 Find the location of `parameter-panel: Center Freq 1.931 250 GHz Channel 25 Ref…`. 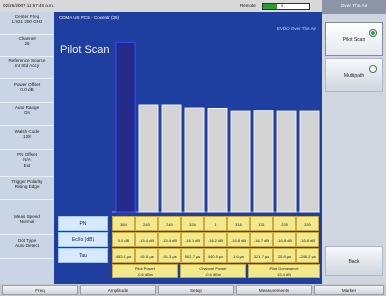

parameter-panel: Center Freq 1.931 250 GHz Channel 25 Ref… is located at coordinates (27, 148).